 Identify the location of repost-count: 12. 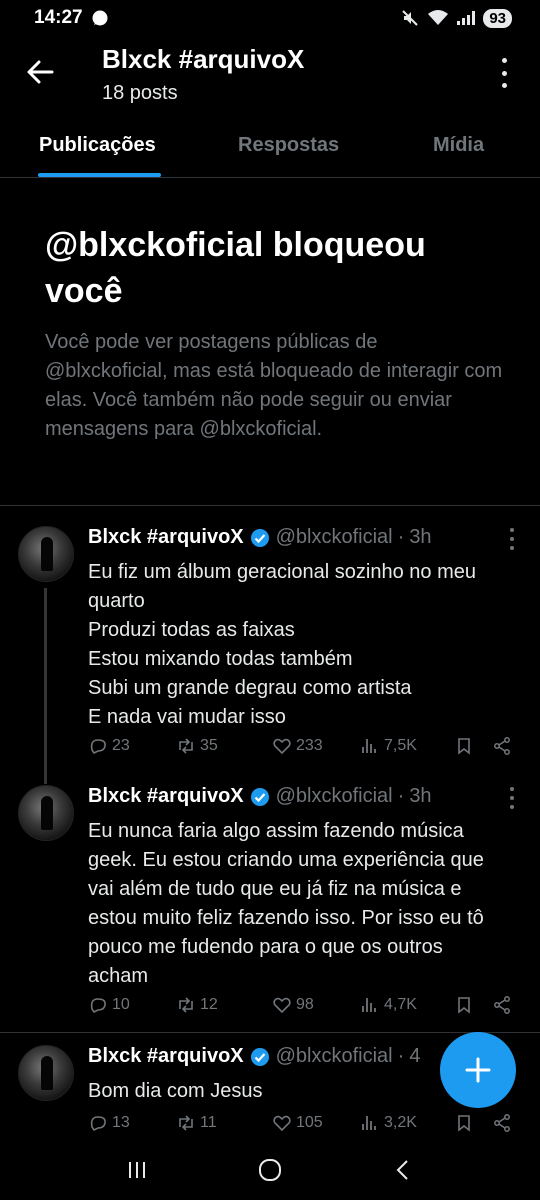
(209, 1004).